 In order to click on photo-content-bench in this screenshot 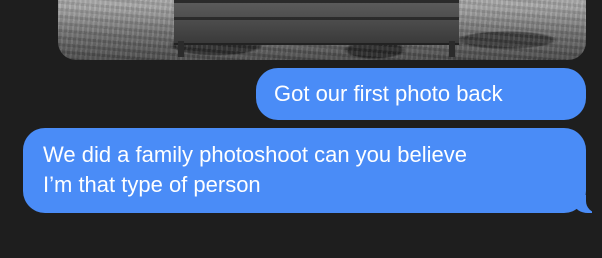, I will do `click(316, 28)`.